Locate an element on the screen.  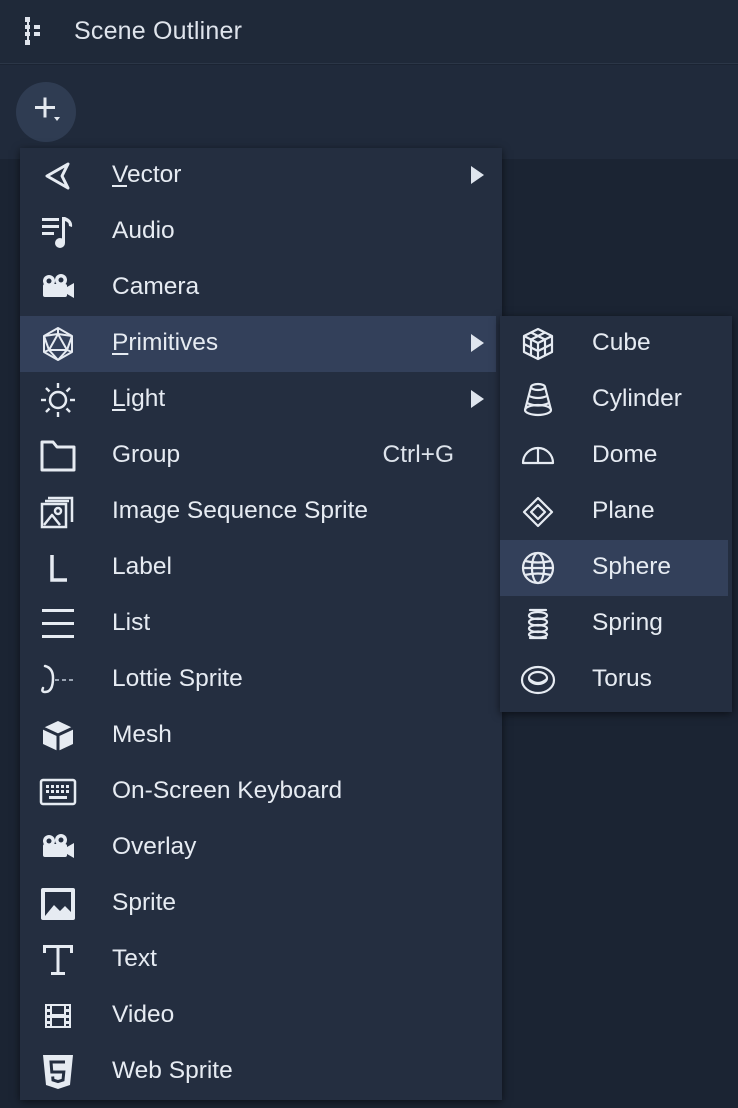
menu-item-mesh: Mesh is located at coordinates (258, 736).